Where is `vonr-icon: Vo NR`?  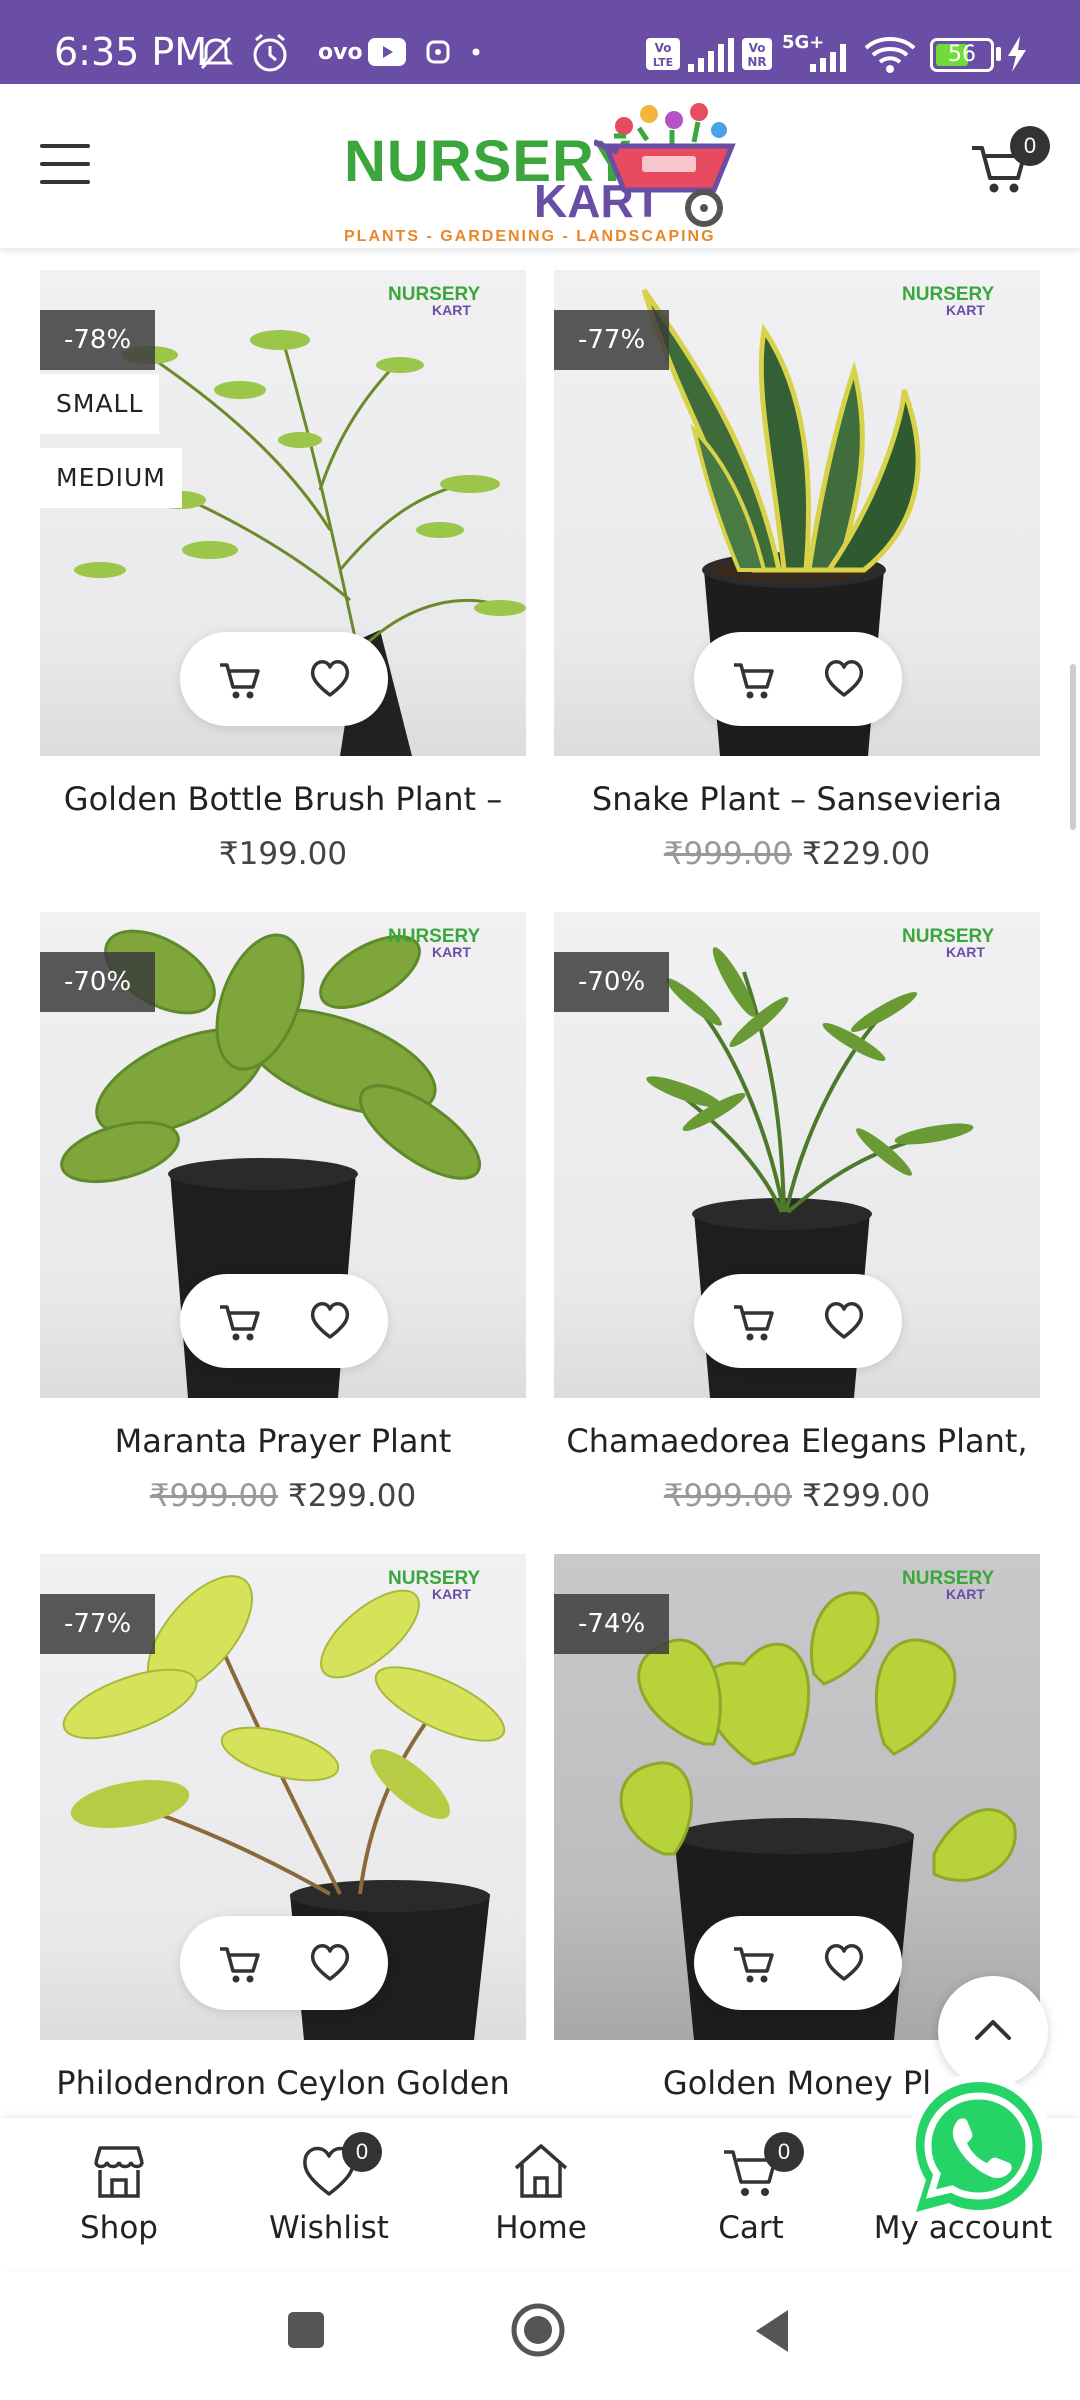
vonr-icon: Vo NR is located at coordinates (757, 54).